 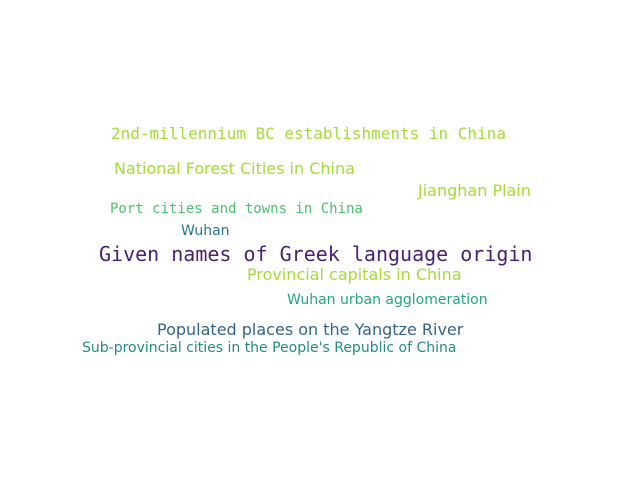 I want to click on word-wuhan-urban-agglomeration: Wuhan urban agglomeration, so click(x=387, y=300).